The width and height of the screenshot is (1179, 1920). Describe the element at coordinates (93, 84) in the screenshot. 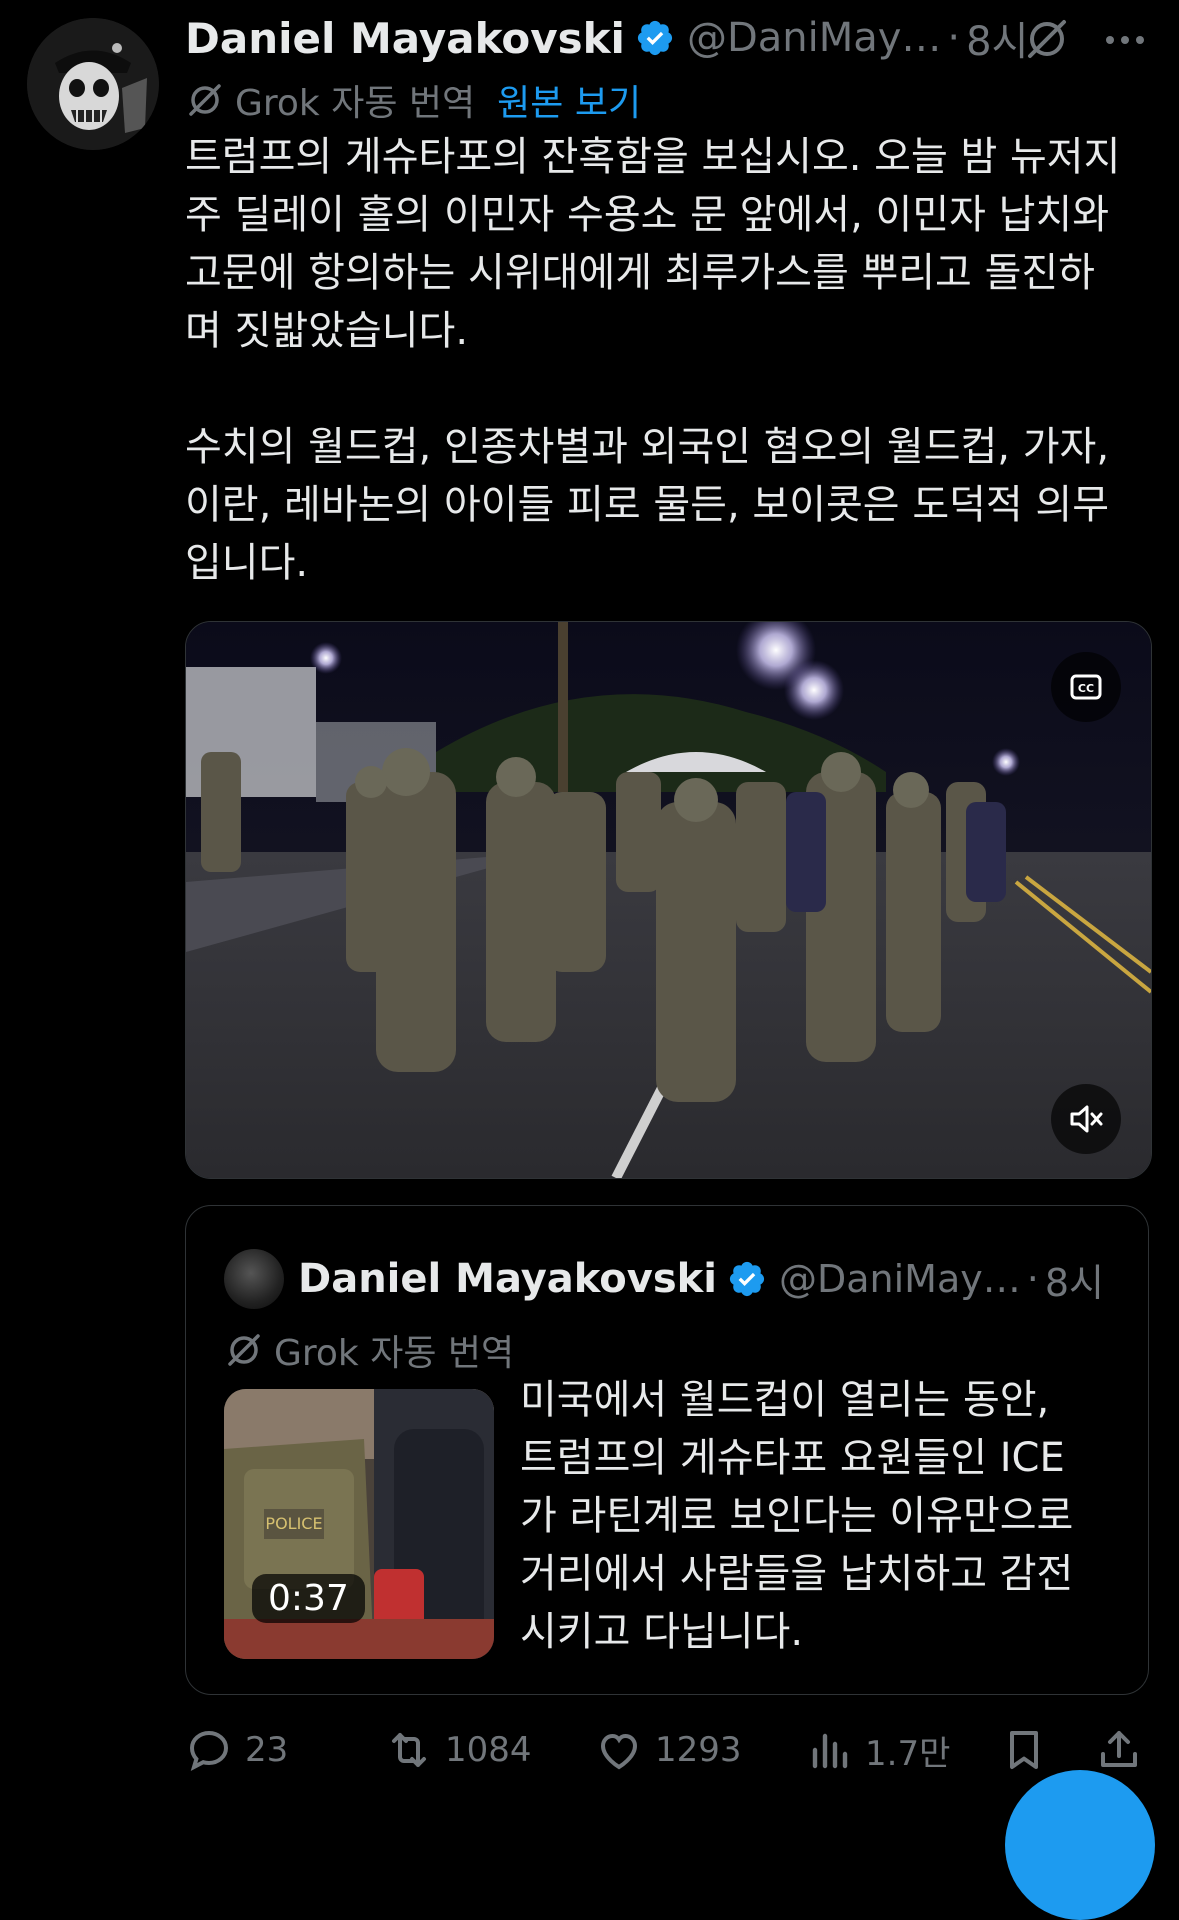

I see `author-avatar` at that location.